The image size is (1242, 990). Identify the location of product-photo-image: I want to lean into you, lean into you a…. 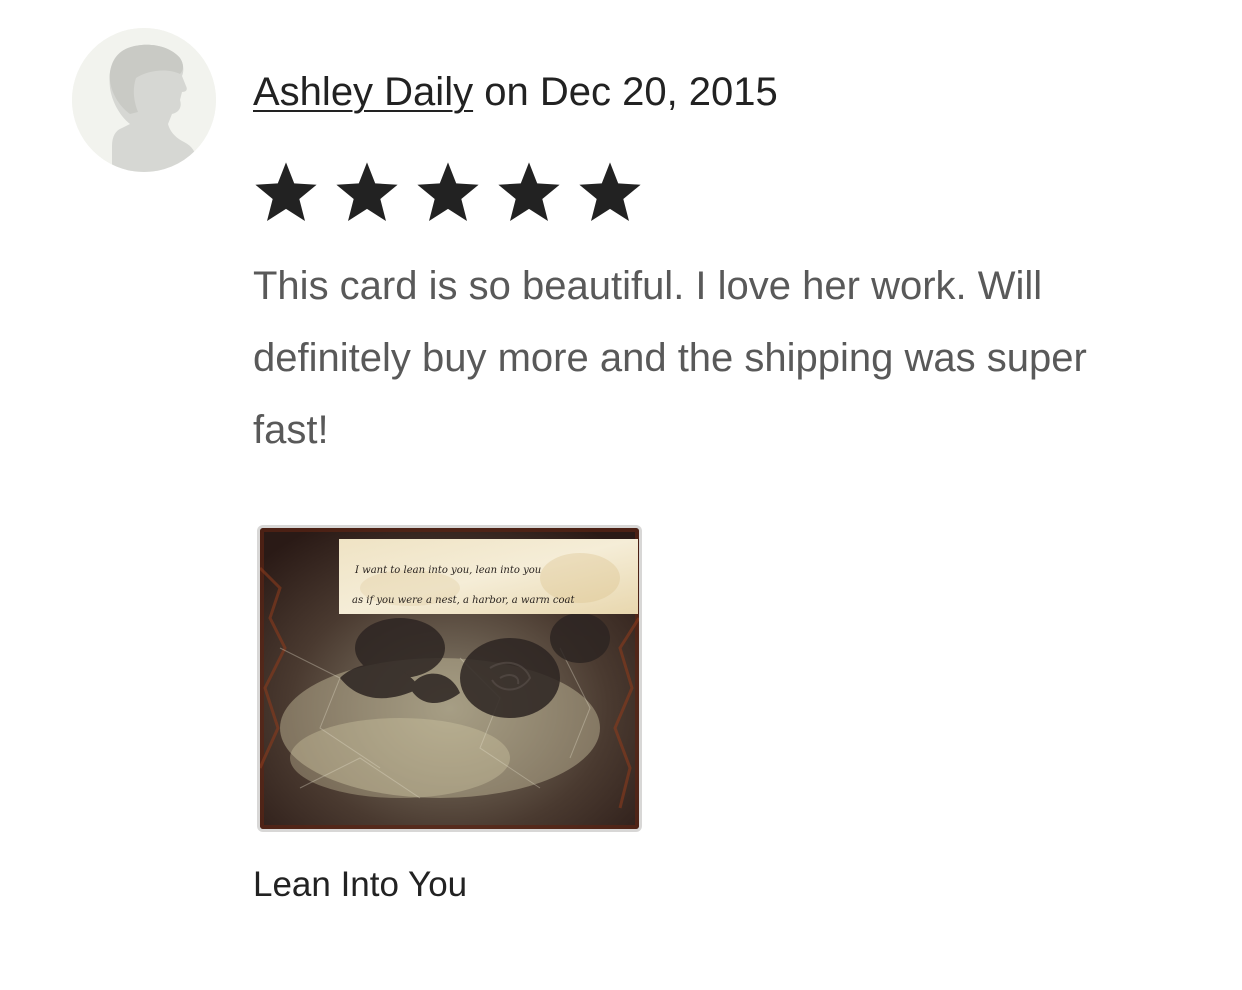
(449, 678).